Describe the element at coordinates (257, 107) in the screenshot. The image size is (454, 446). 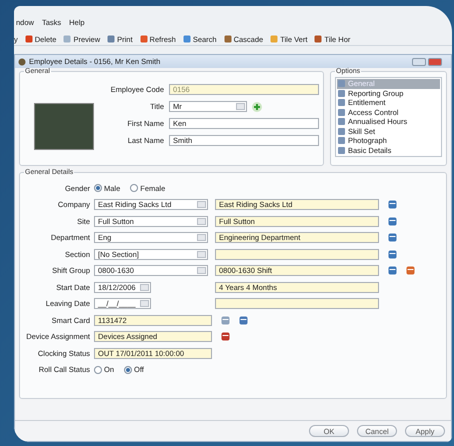
I see `add-icon` at that location.